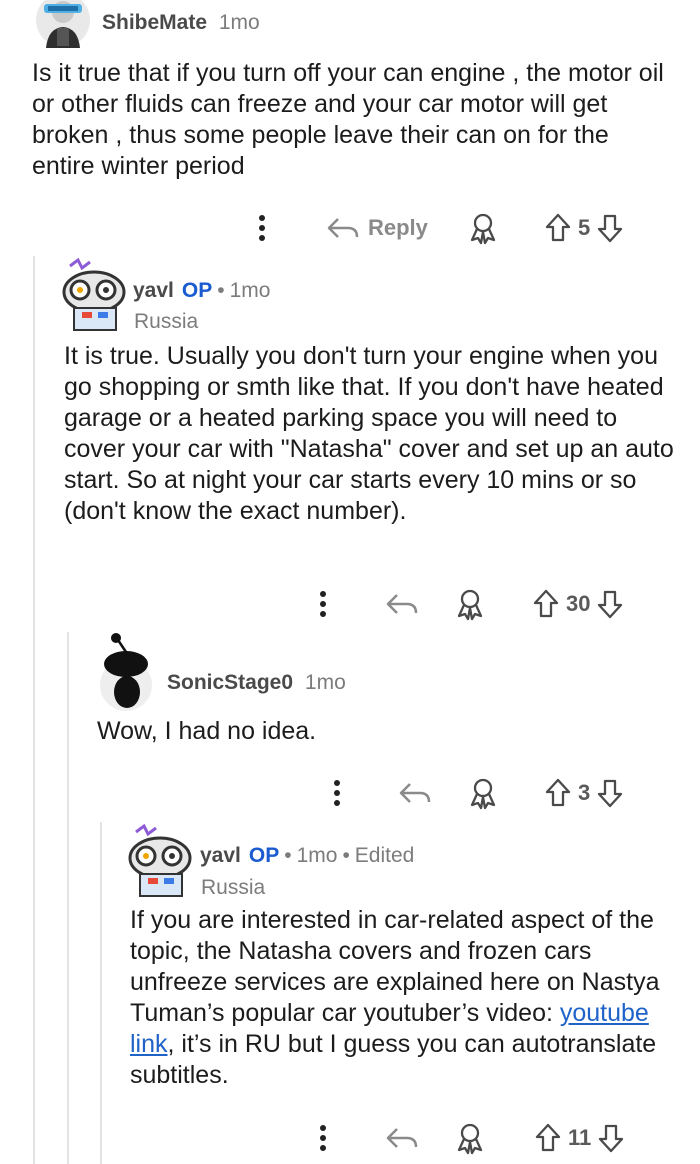  Describe the element at coordinates (384, 855) in the screenshot. I see `edited-label: Edited` at that location.